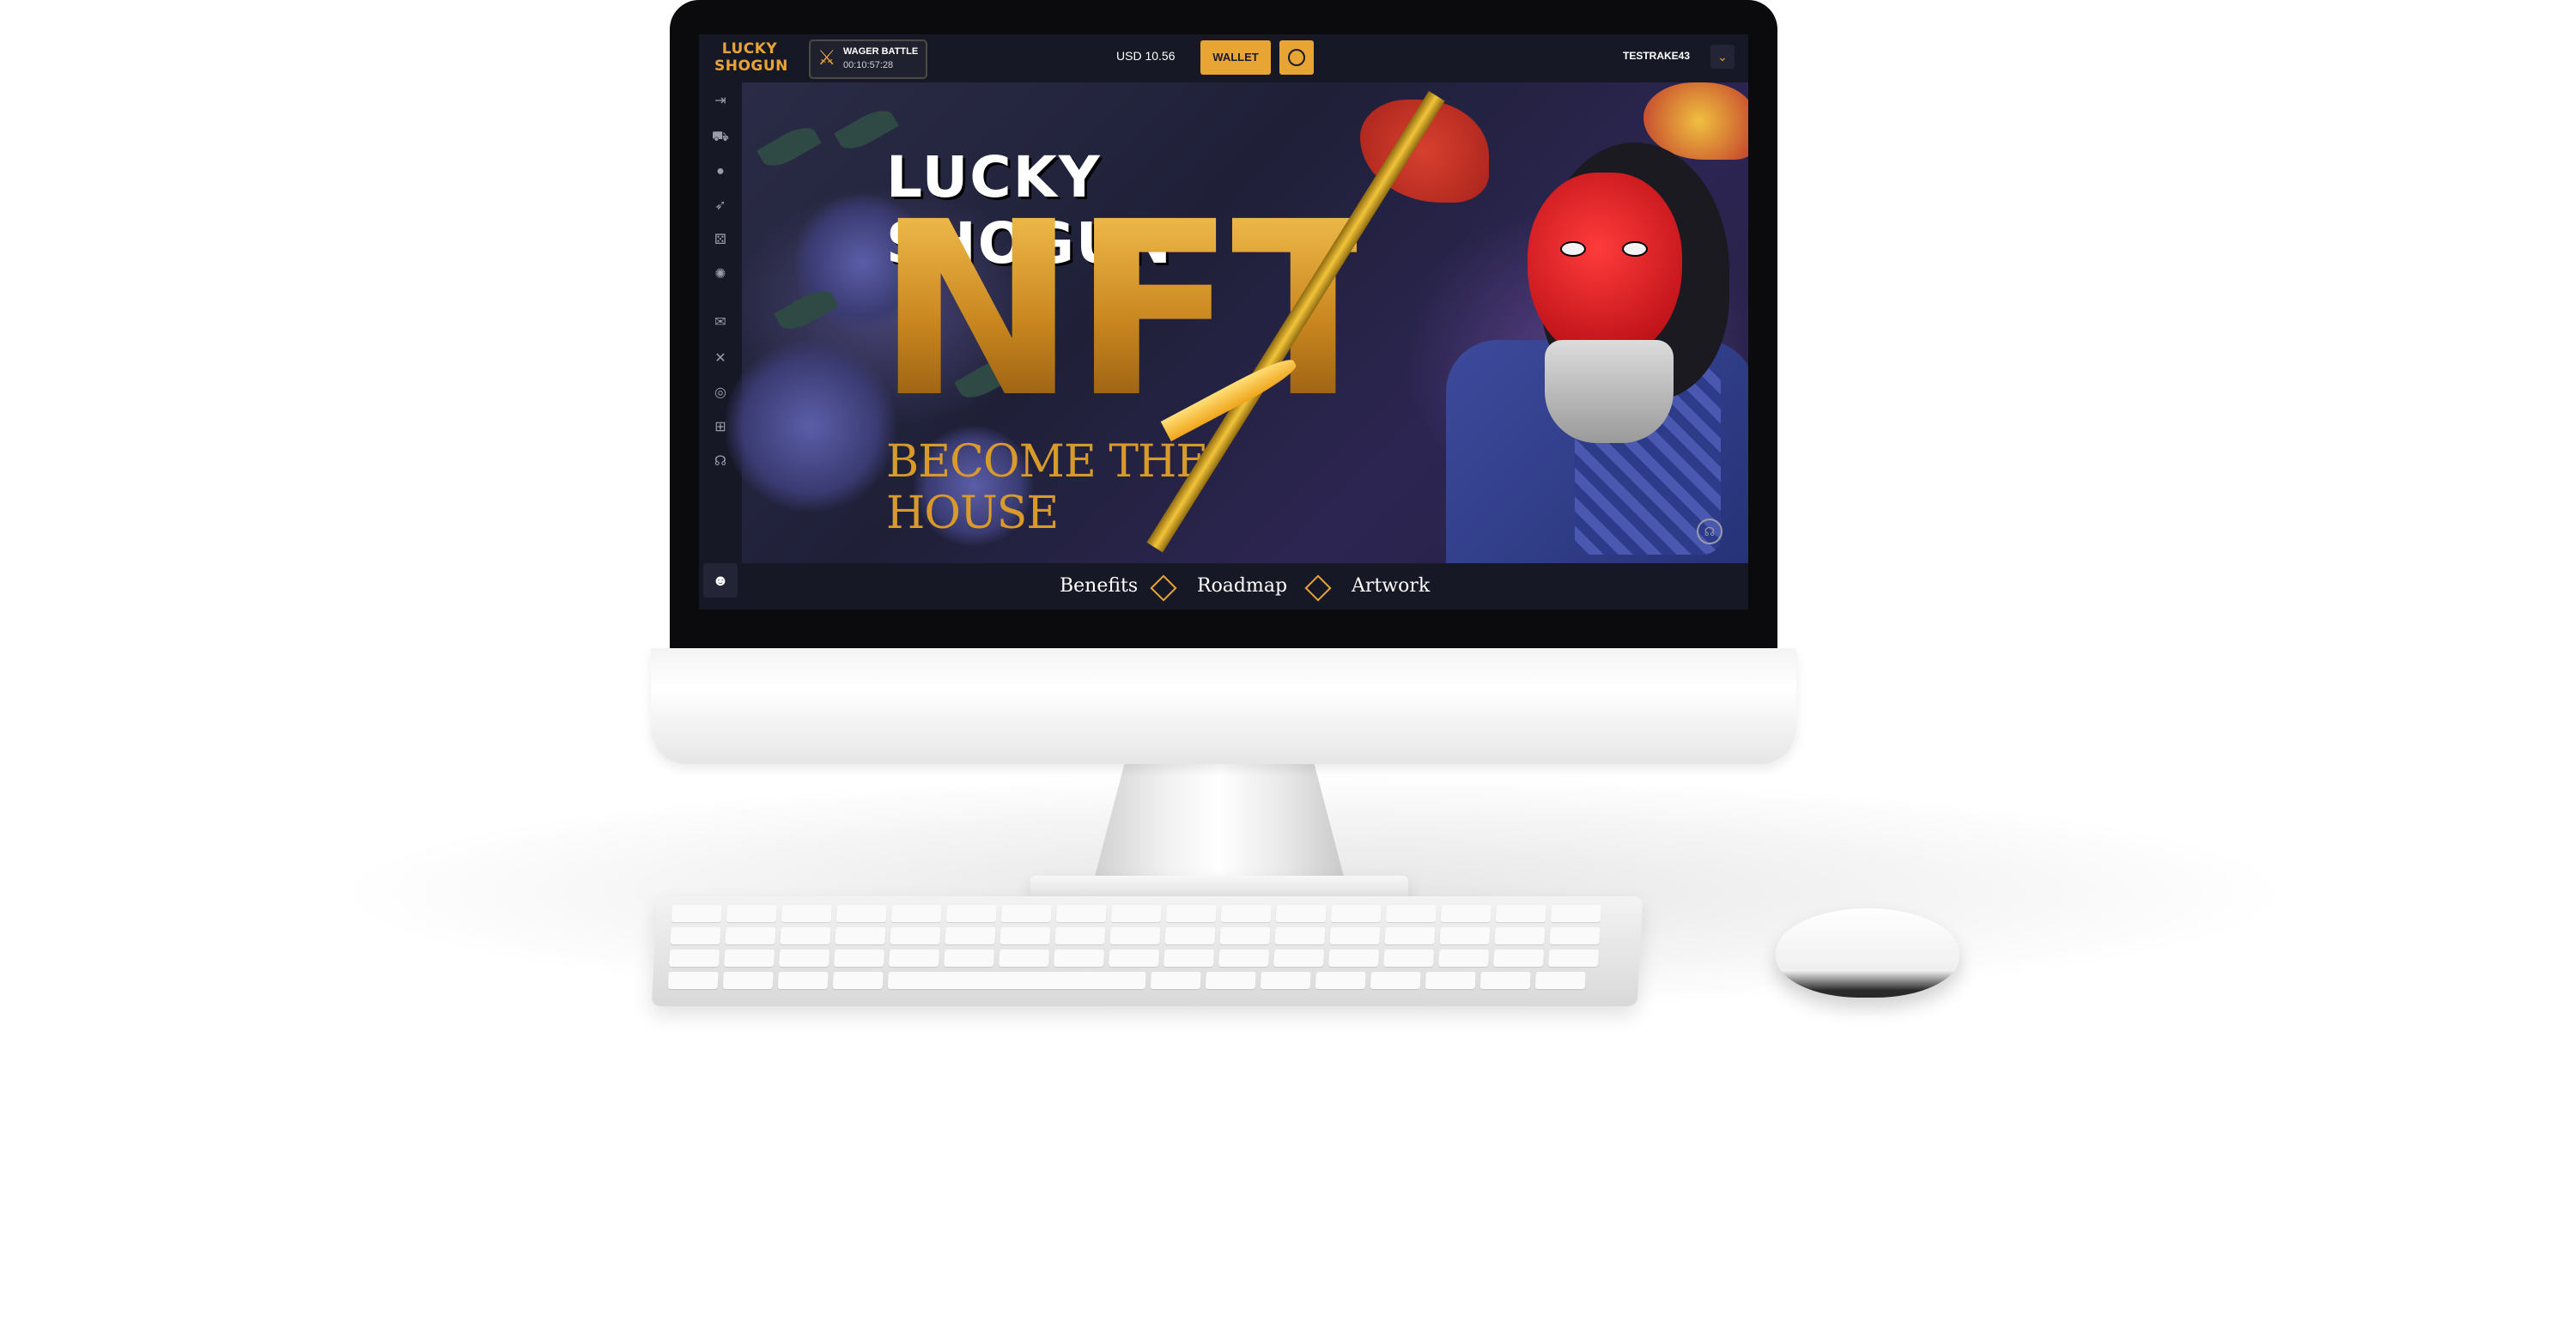 Image resolution: width=2576 pixels, height=1329 pixels. What do you see at coordinates (720, 206) in the screenshot?
I see `rocket-icon: ➶` at bounding box center [720, 206].